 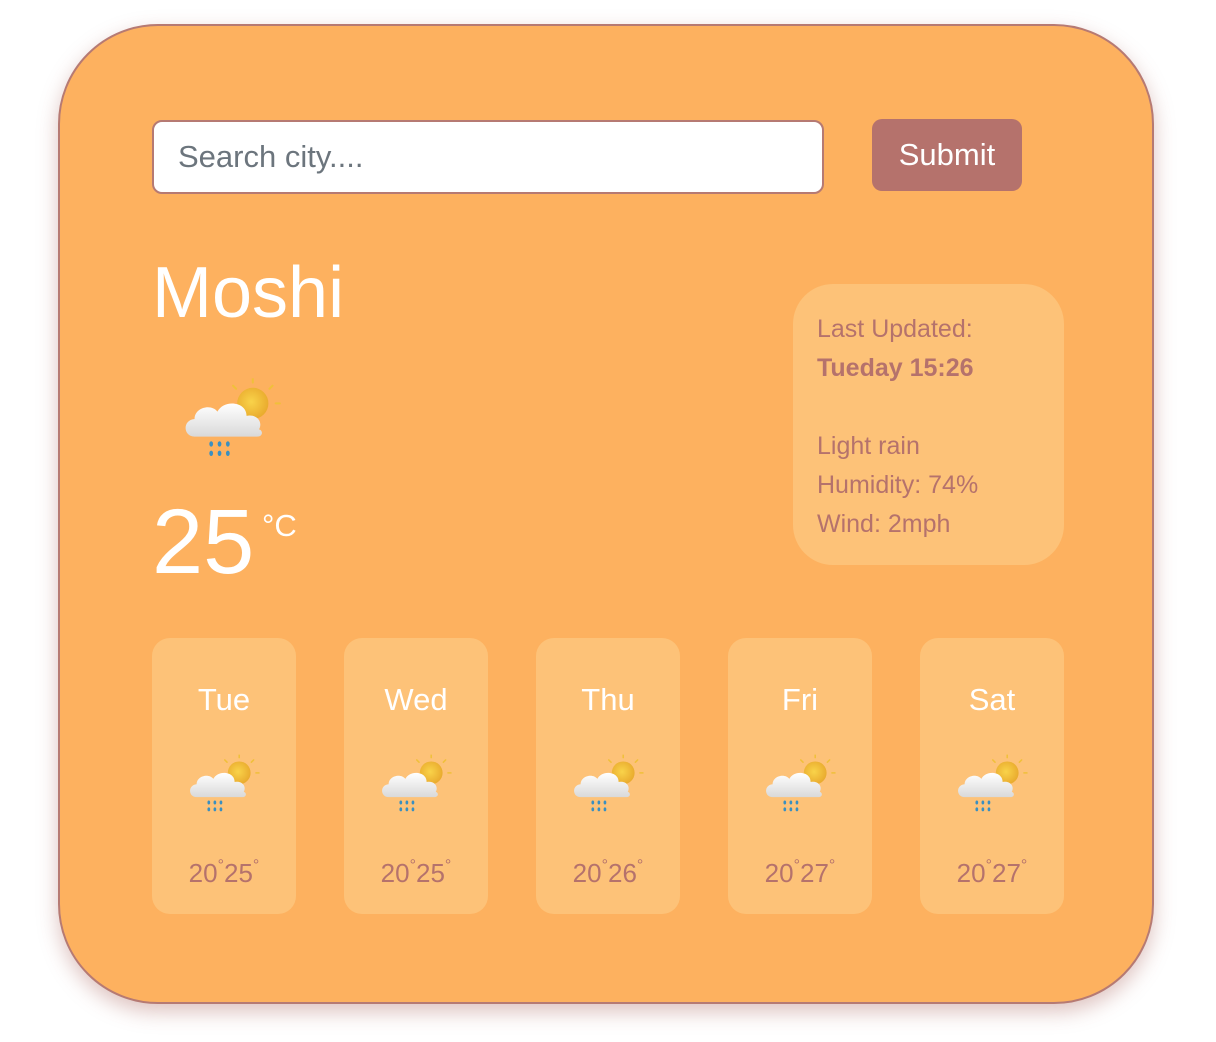 I want to click on forecast-day-card: Thu 20°26°, so click(x=608, y=776).